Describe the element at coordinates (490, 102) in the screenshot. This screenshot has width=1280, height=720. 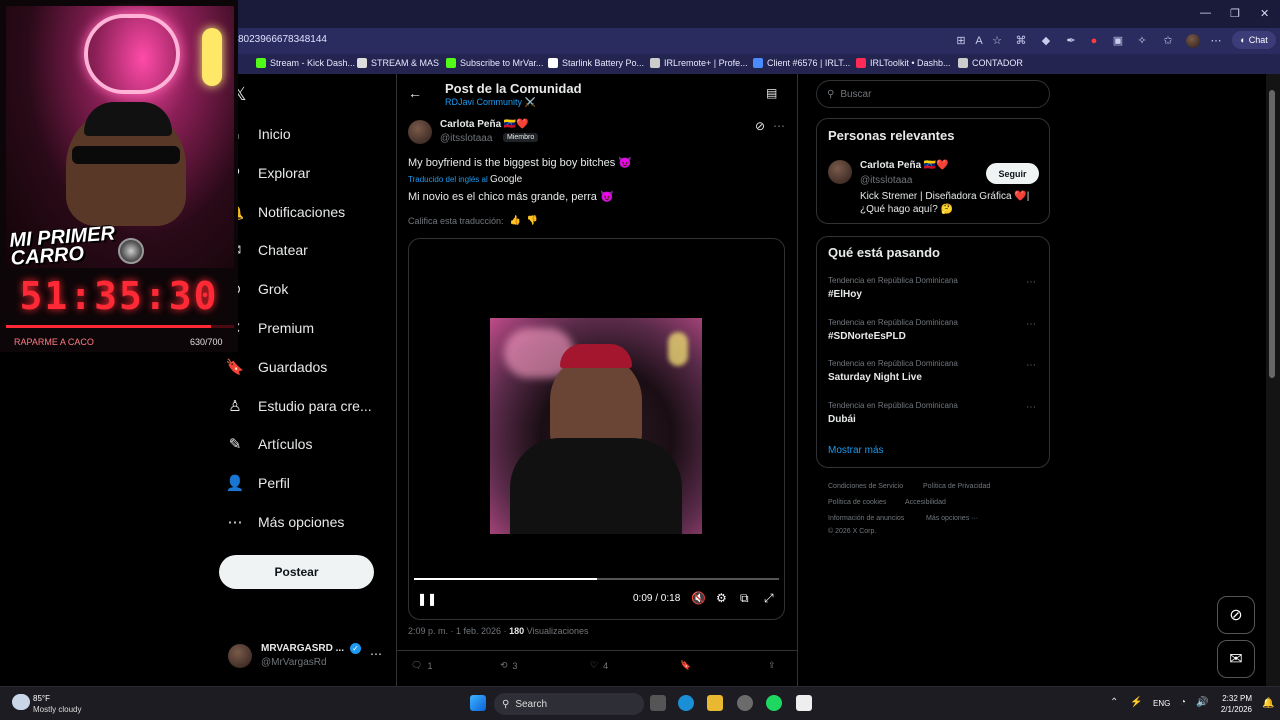
I see `community-link: RDJavi Community ⚔️` at that location.